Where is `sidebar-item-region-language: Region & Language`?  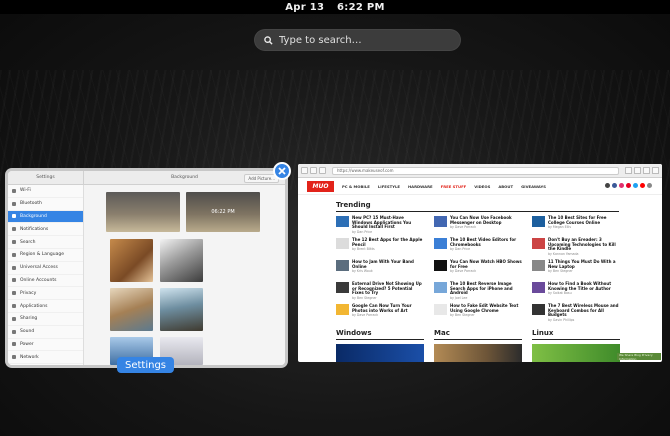
sidebar-item-region-language: Region & Language is located at coordinates (45, 255).